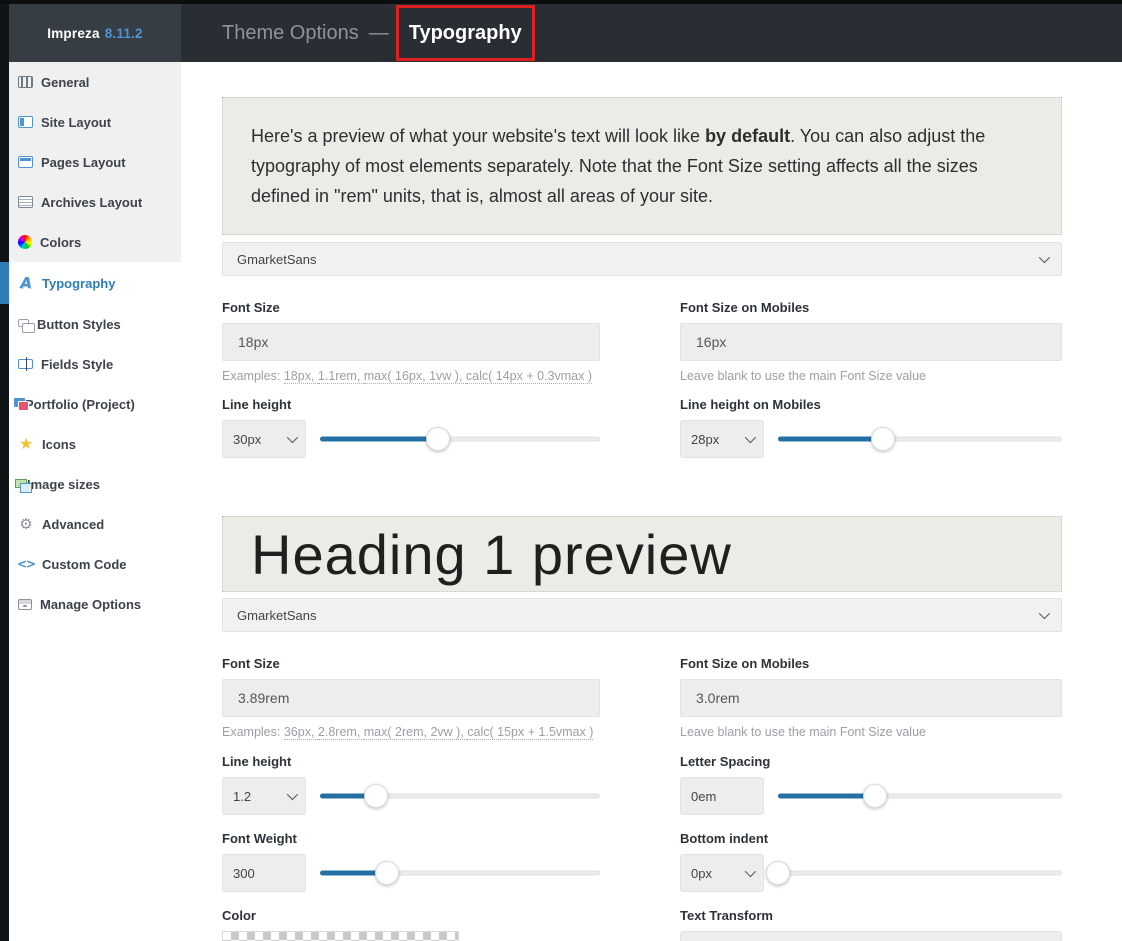  Describe the element at coordinates (26, 325) in the screenshot. I see `button-styles-icon` at that location.